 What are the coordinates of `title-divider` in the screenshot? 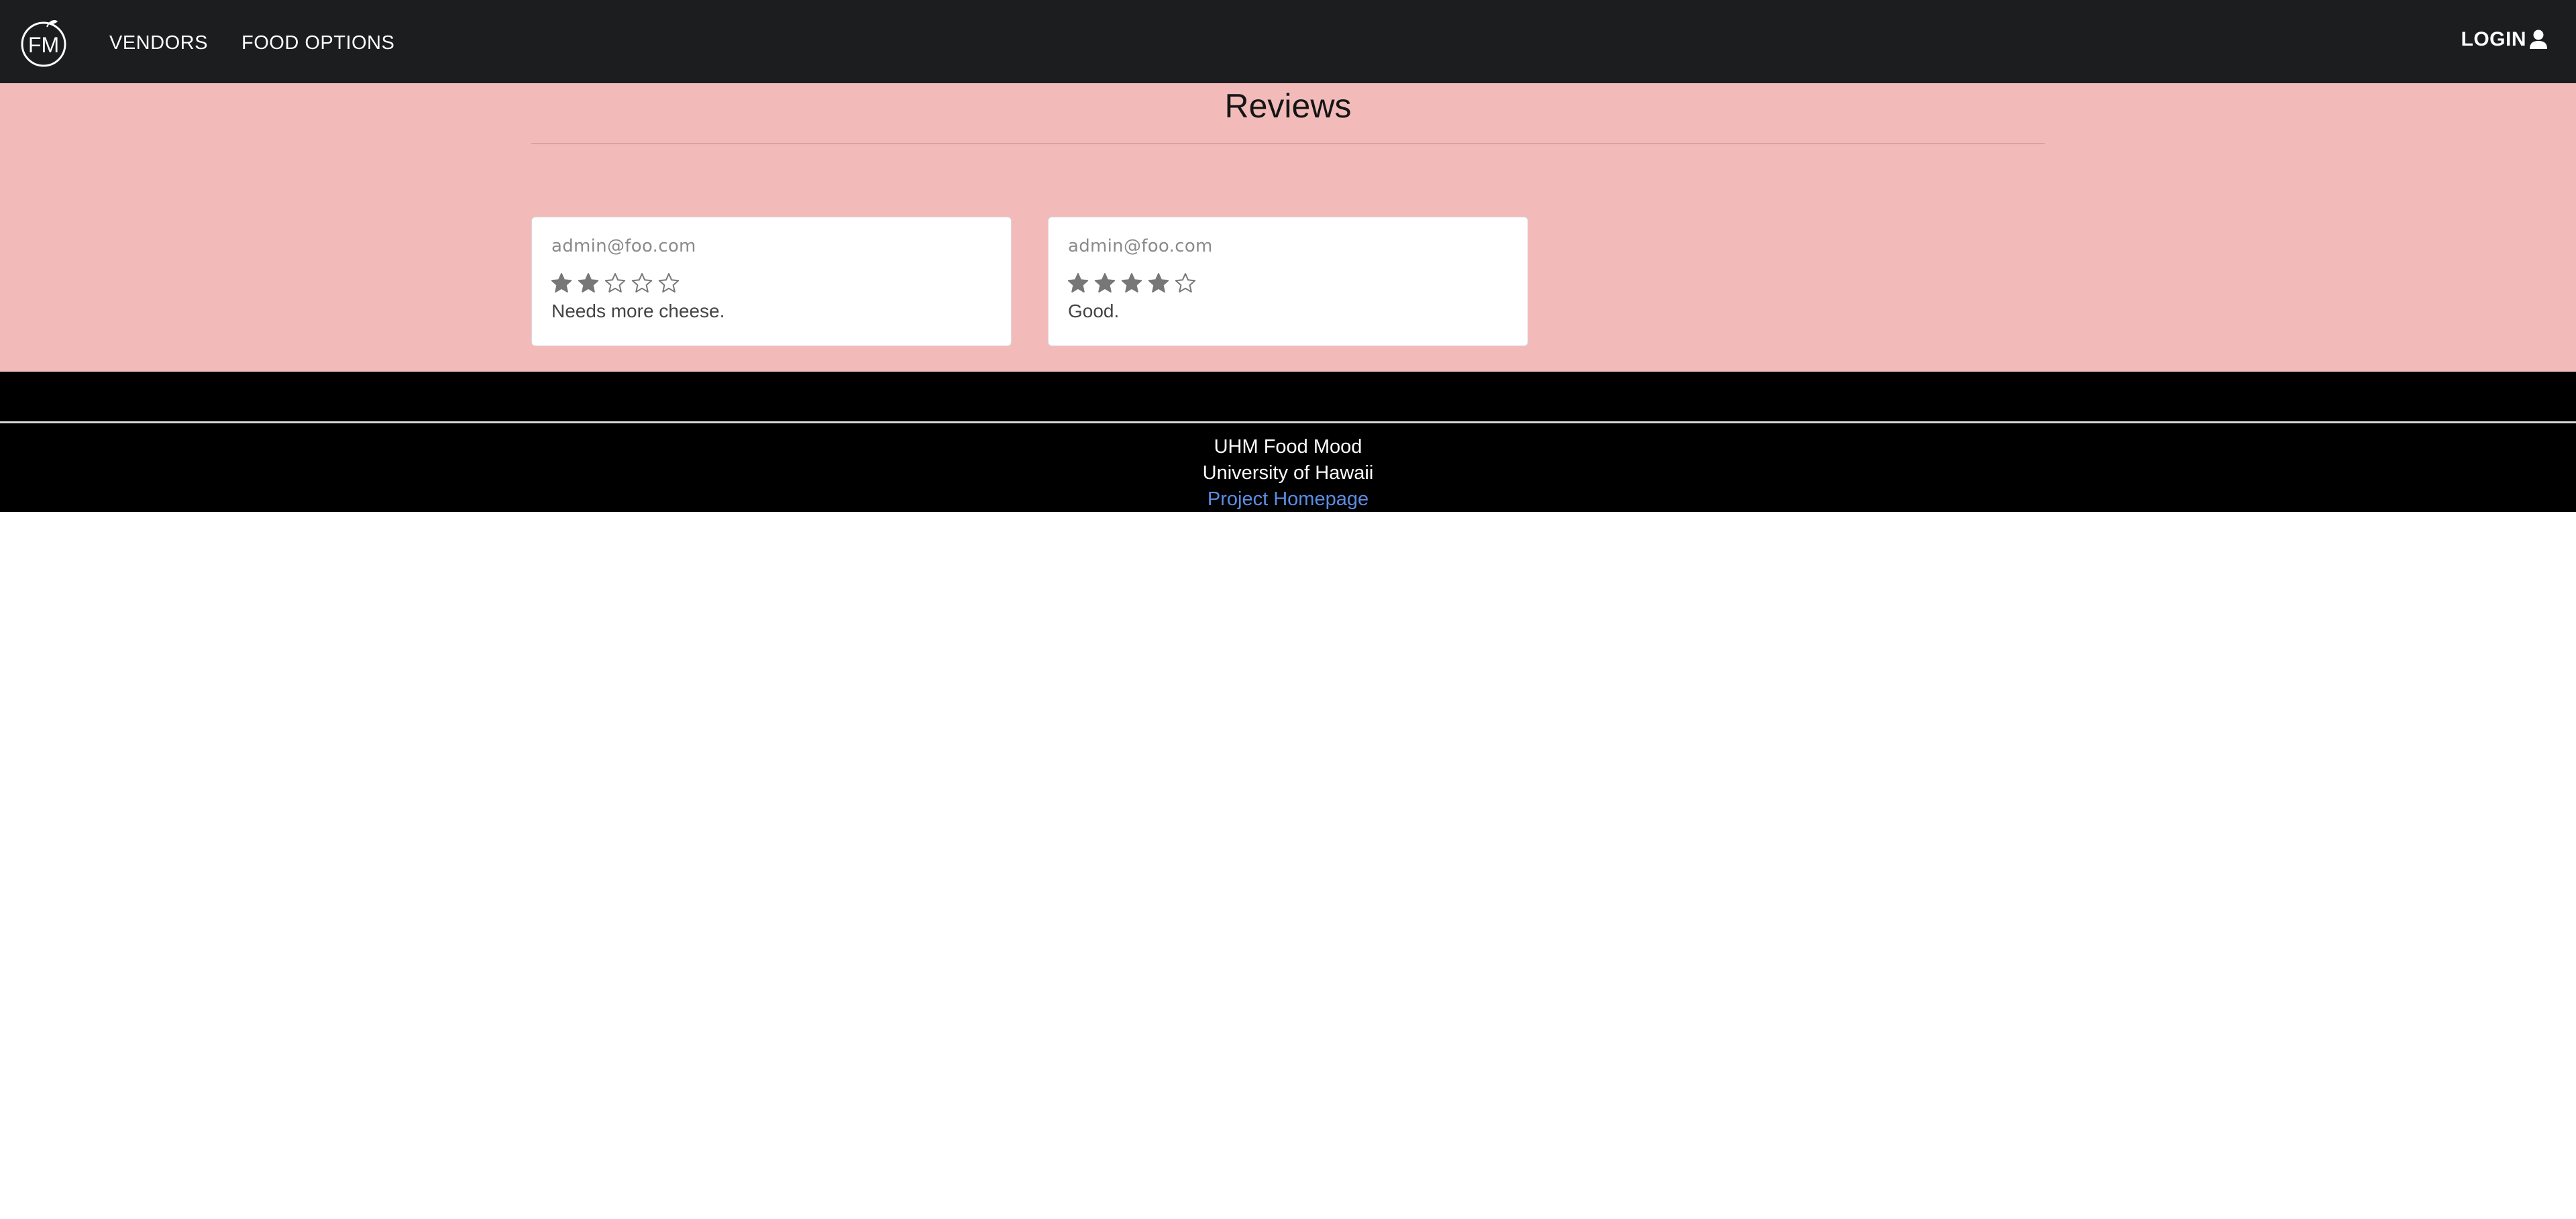 It's located at (1288, 143).